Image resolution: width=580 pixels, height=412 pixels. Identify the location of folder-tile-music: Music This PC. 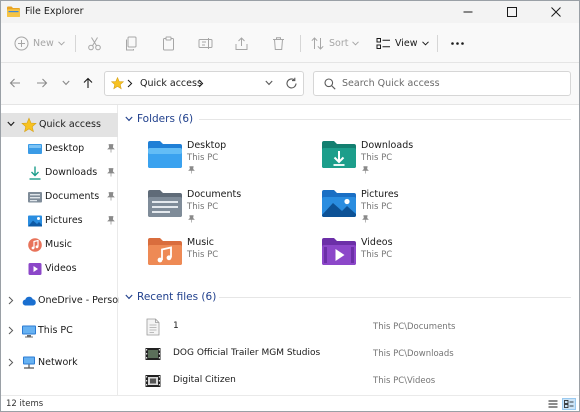
(234, 258).